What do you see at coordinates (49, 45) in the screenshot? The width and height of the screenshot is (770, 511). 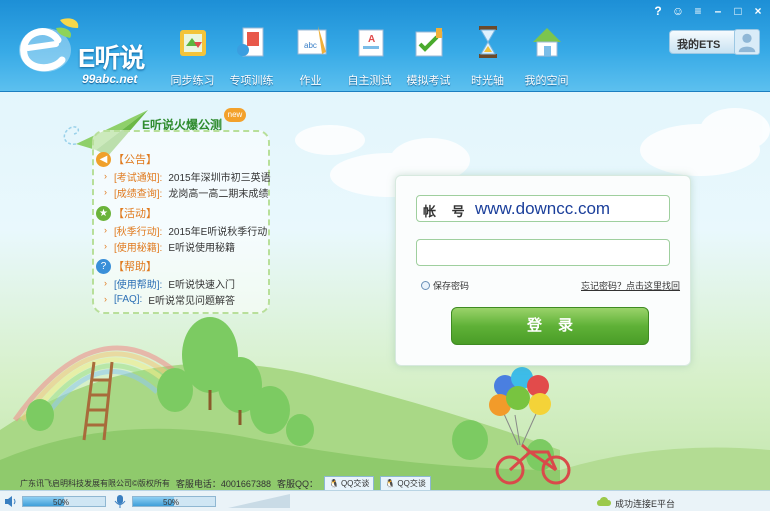 I see `logo-e-icon` at bounding box center [49, 45].